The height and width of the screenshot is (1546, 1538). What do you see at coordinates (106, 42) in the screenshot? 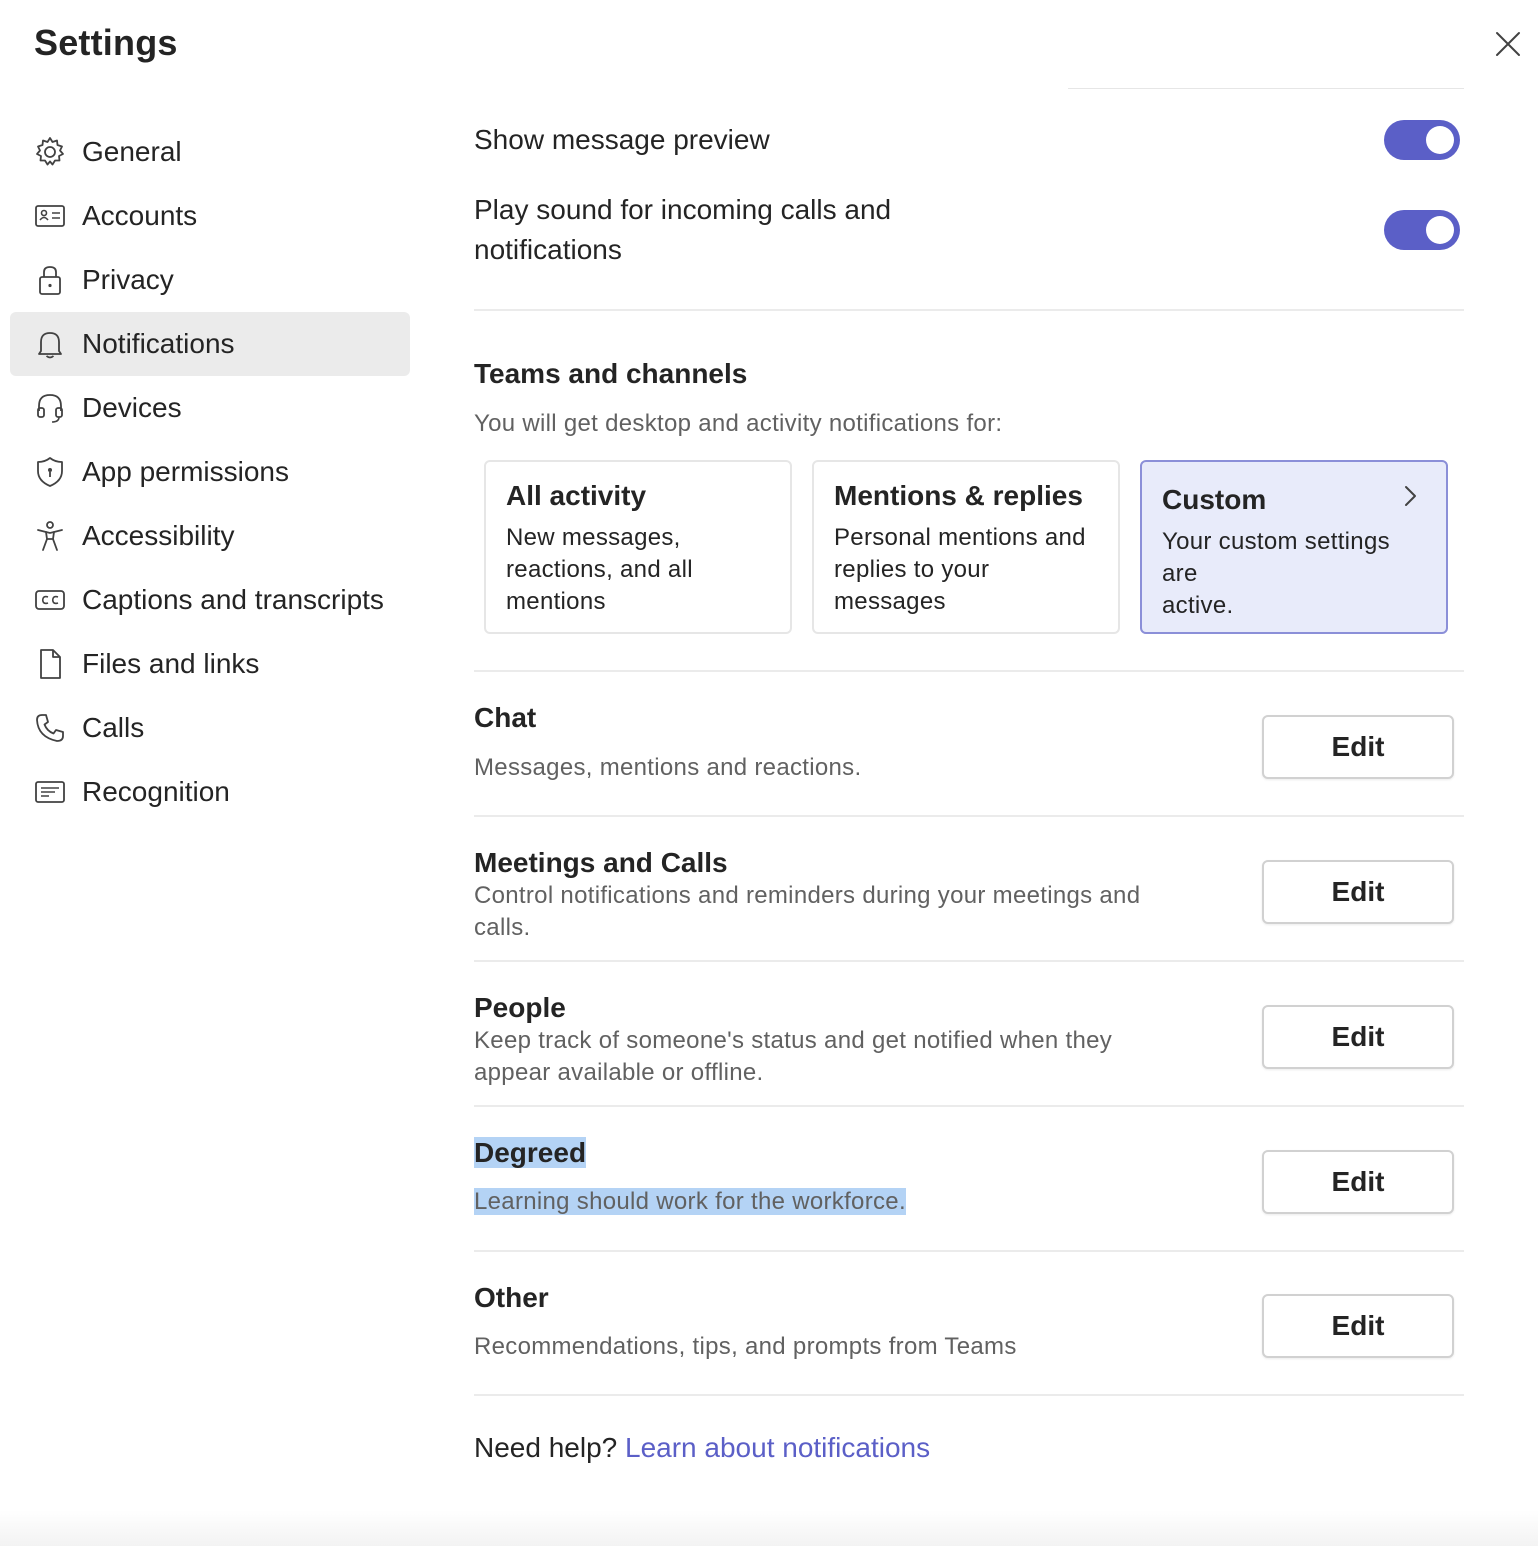
I see `page-title: Settings` at bounding box center [106, 42].